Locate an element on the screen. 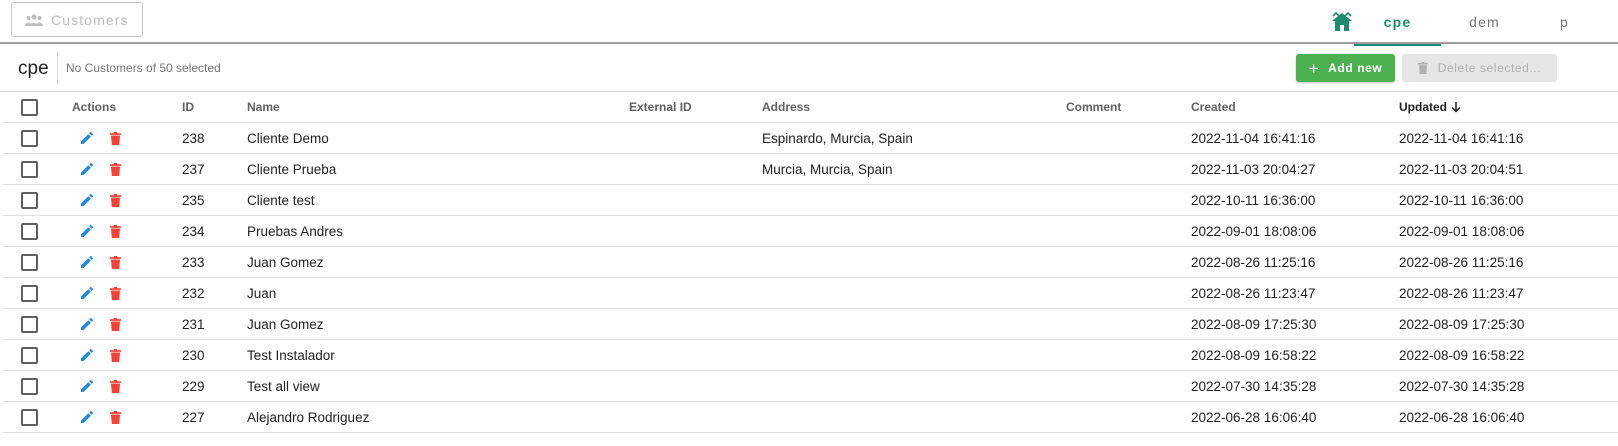 The width and height of the screenshot is (1618, 446). cell-updated: 2022-06-28 16:06:40 is located at coordinates (1462, 417).